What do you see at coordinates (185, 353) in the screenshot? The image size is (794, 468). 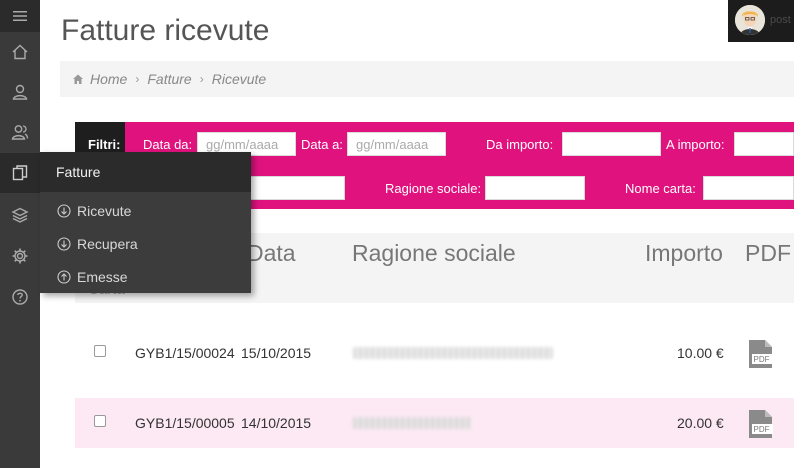 I see `row-numero: GYB1/15/00024` at bounding box center [185, 353].